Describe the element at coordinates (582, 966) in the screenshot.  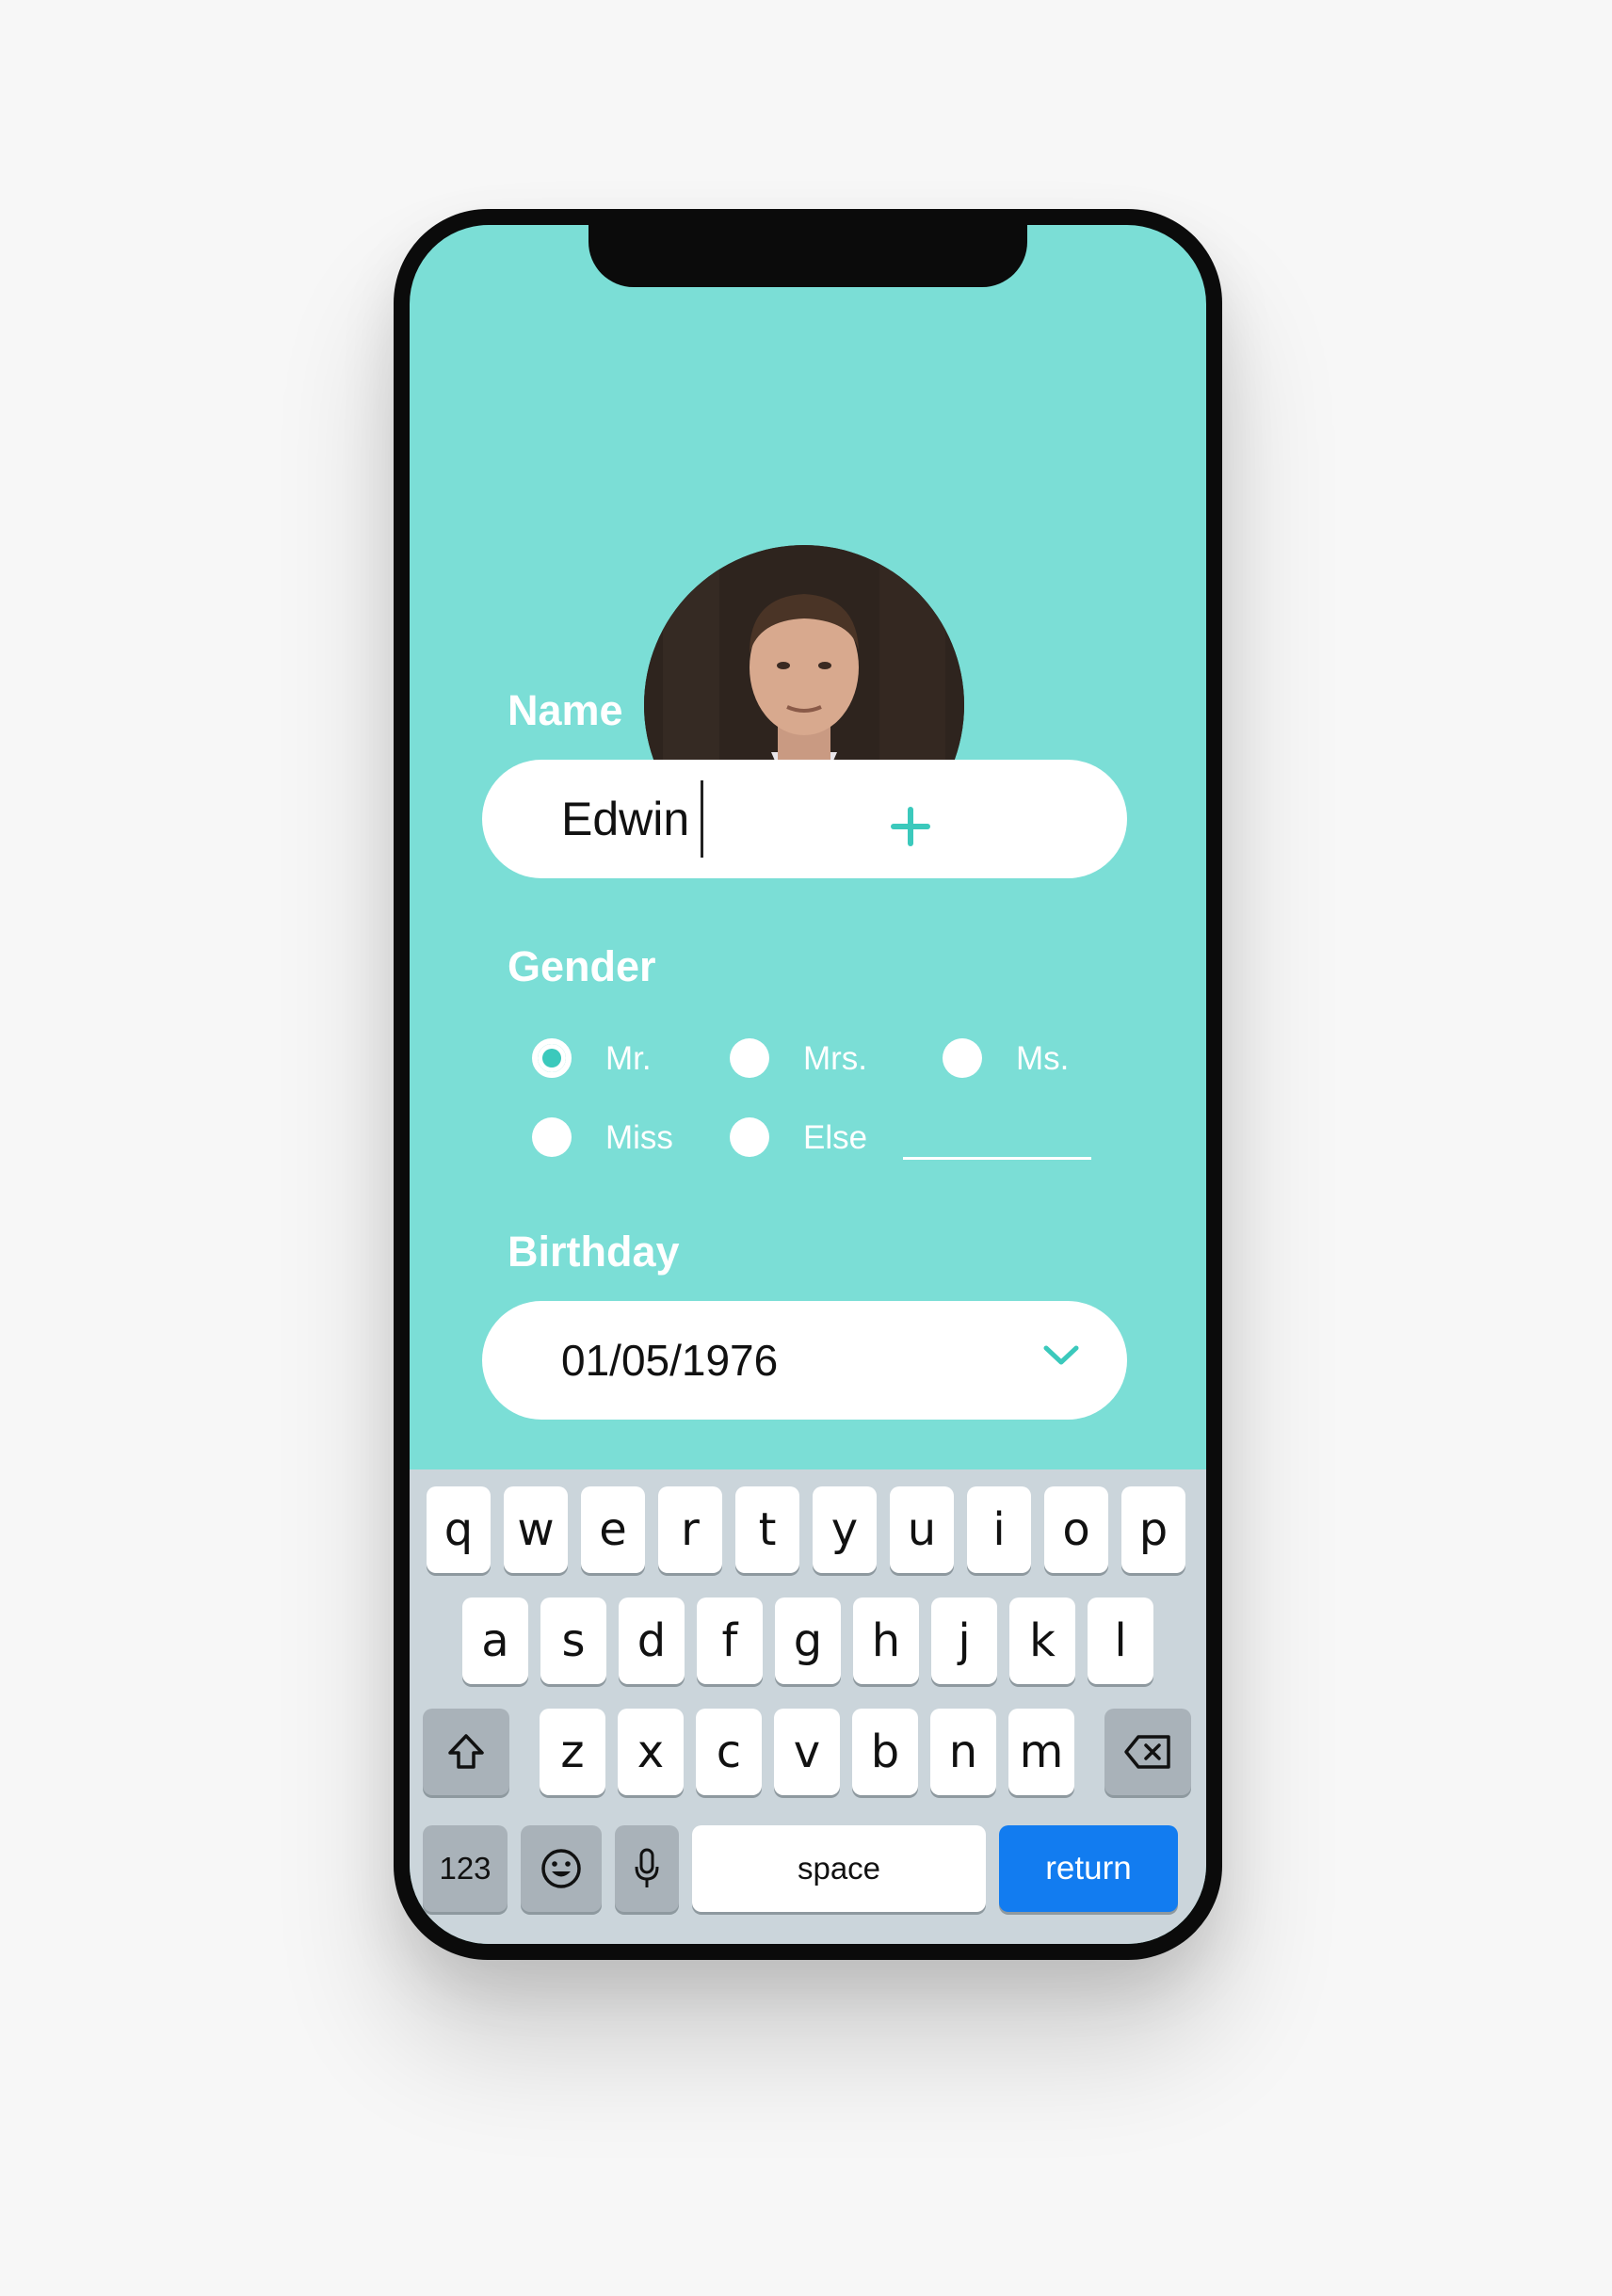
I see `gender-label: Gender` at that location.